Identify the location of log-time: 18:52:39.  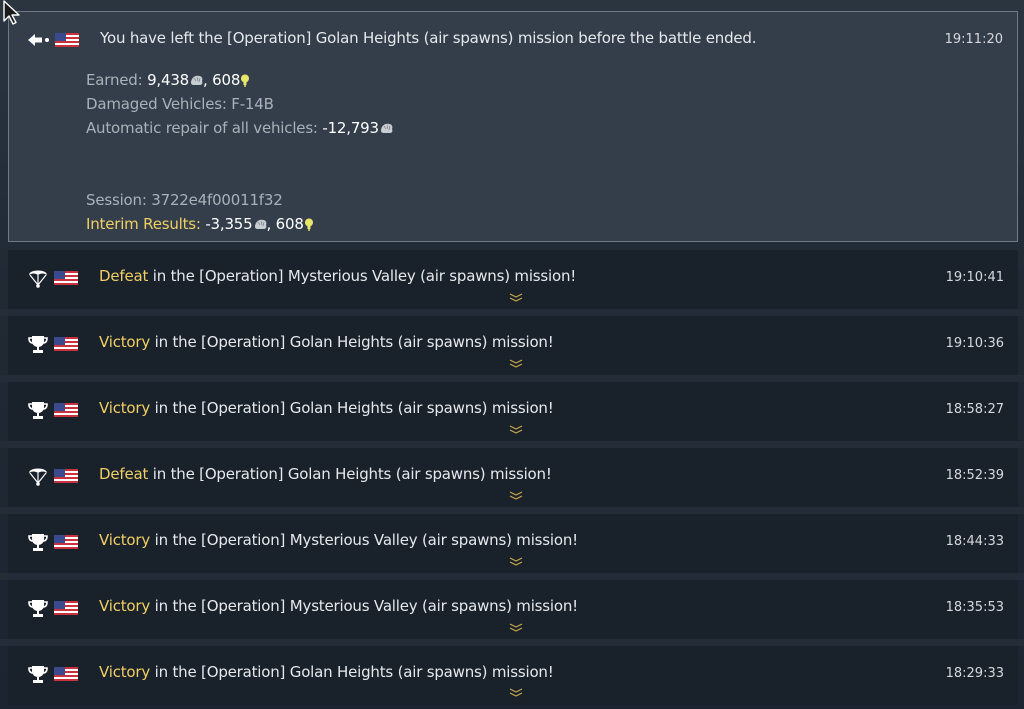
(974, 475).